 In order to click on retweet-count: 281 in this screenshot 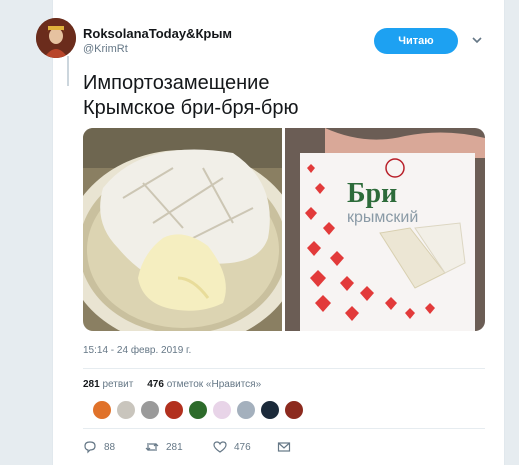, I will do `click(174, 447)`.